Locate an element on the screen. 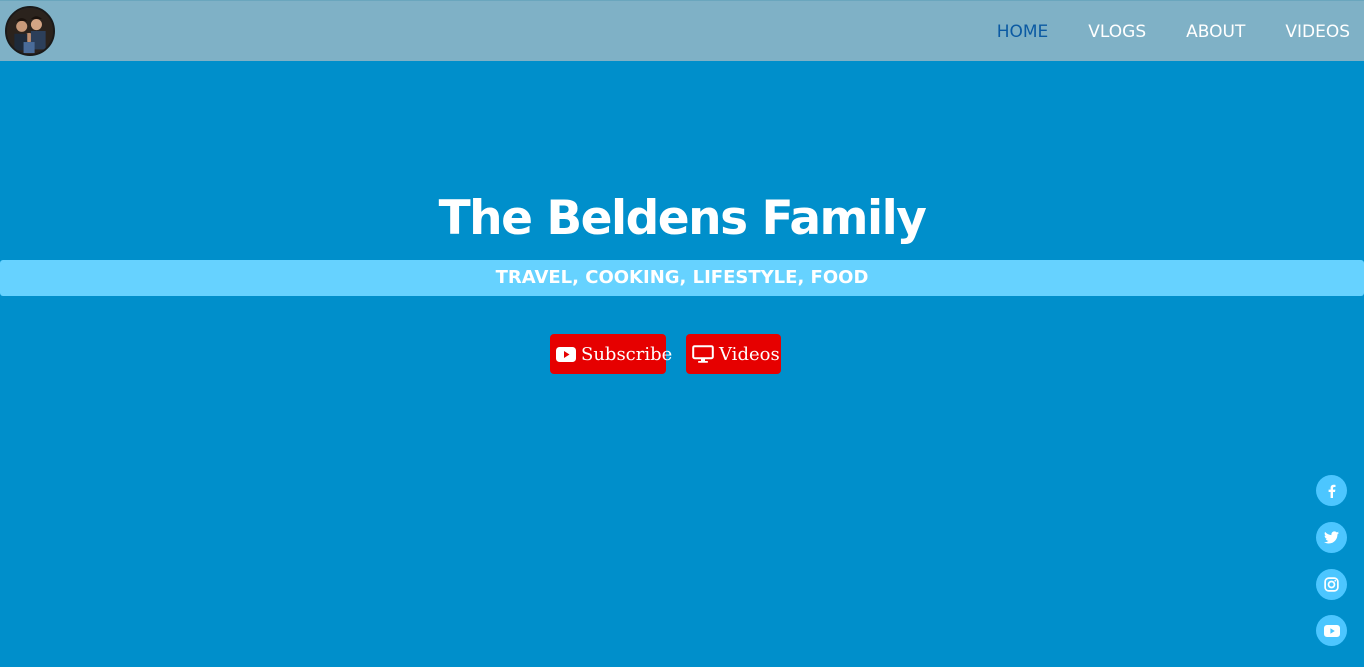 The width and height of the screenshot is (1364, 667). tagline-bar: TRAVEL, COOKING, LIFESTYLE, FOOD is located at coordinates (682, 278).